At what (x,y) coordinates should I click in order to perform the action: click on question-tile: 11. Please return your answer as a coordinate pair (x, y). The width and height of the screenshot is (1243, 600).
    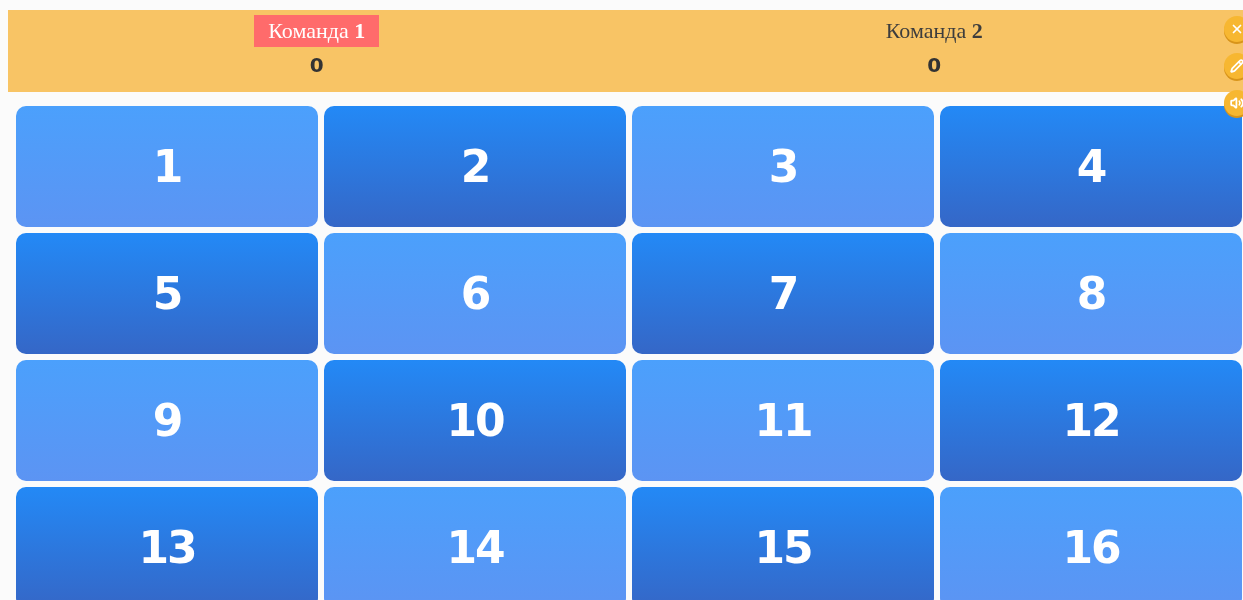
    Looking at the image, I should click on (783, 420).